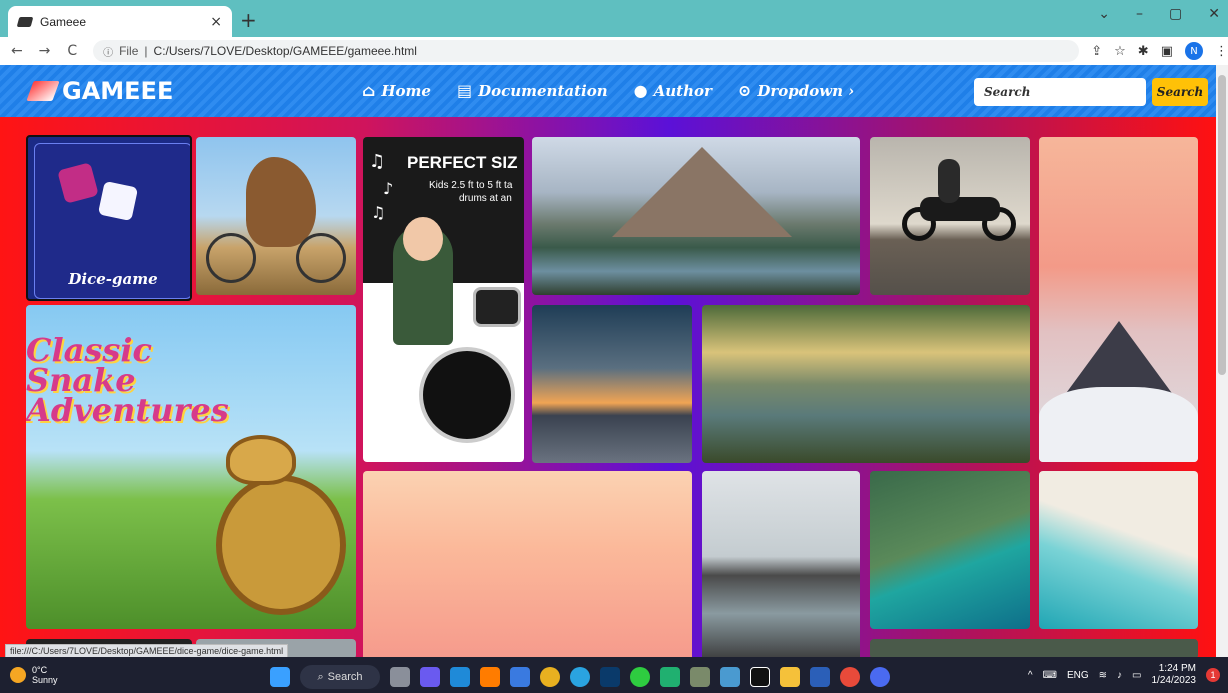  Describe the element at coordinates (796, 90) in the screenshot. I see `nav-dropdown: ⊙ Dropdown ›` at that location.